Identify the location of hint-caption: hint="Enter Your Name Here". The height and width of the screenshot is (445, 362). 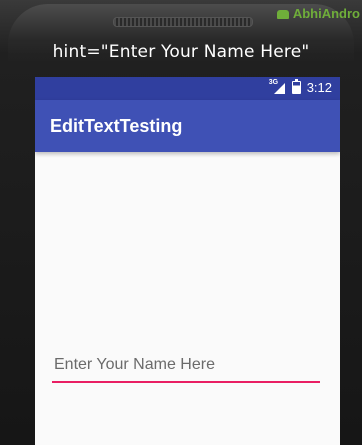
(181, 52).